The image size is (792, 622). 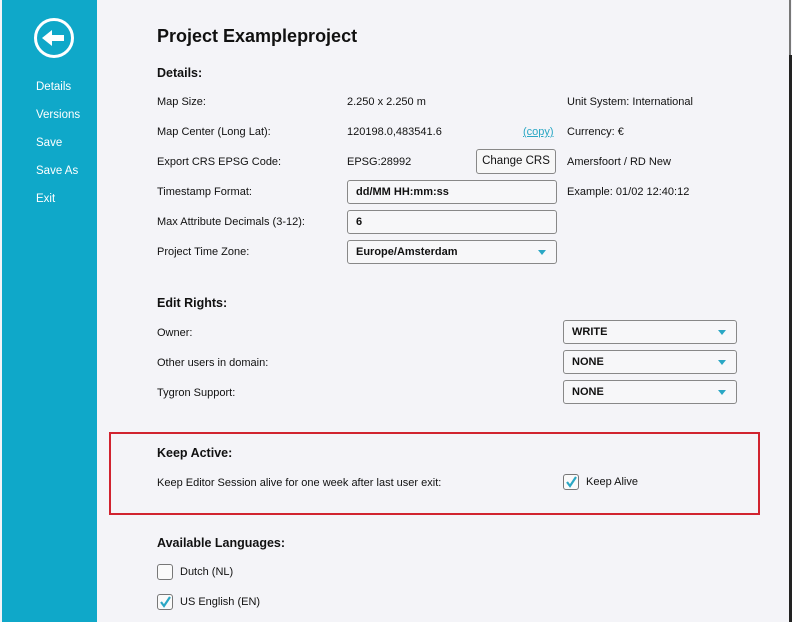 I want to click on keep-active-highlight-box, so click(x=434, y=473).